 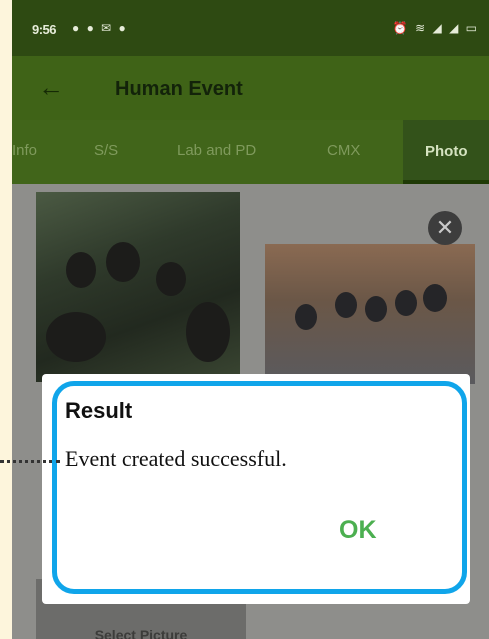 What do you see at coordinates (141, 633) in the screenshot?
I see `select-picture-label: Select Picture` at bounding box center [141, 633].